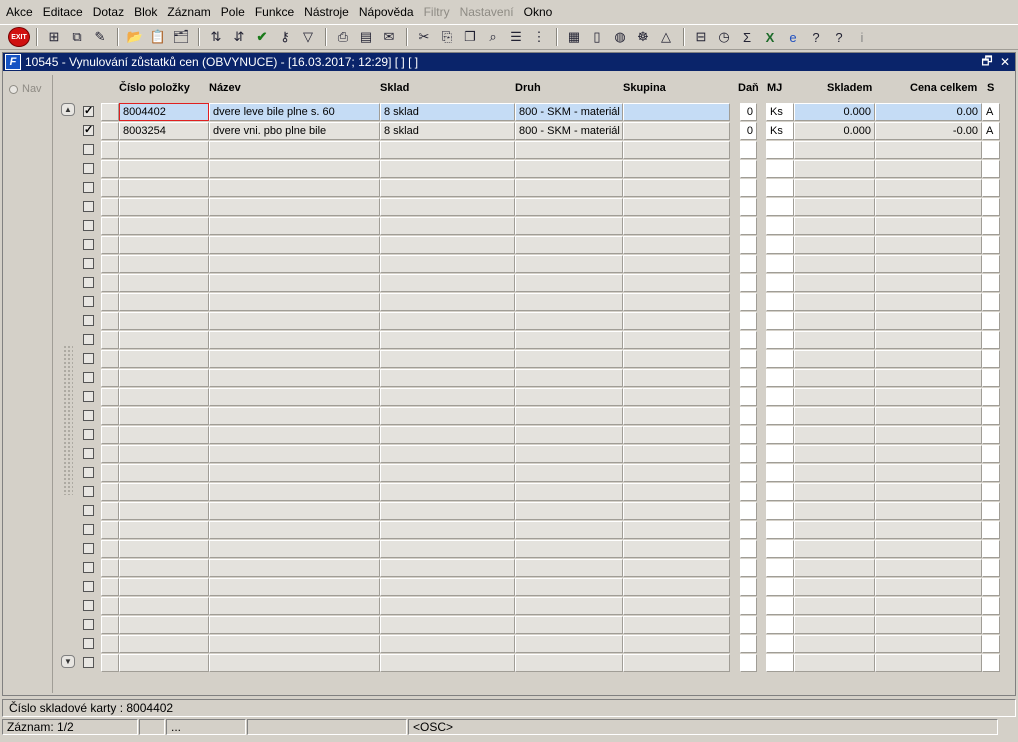 This screenshot has height=742, width=1018. I want to click on query-cancel-icon: 🗂, so click(181, 37).